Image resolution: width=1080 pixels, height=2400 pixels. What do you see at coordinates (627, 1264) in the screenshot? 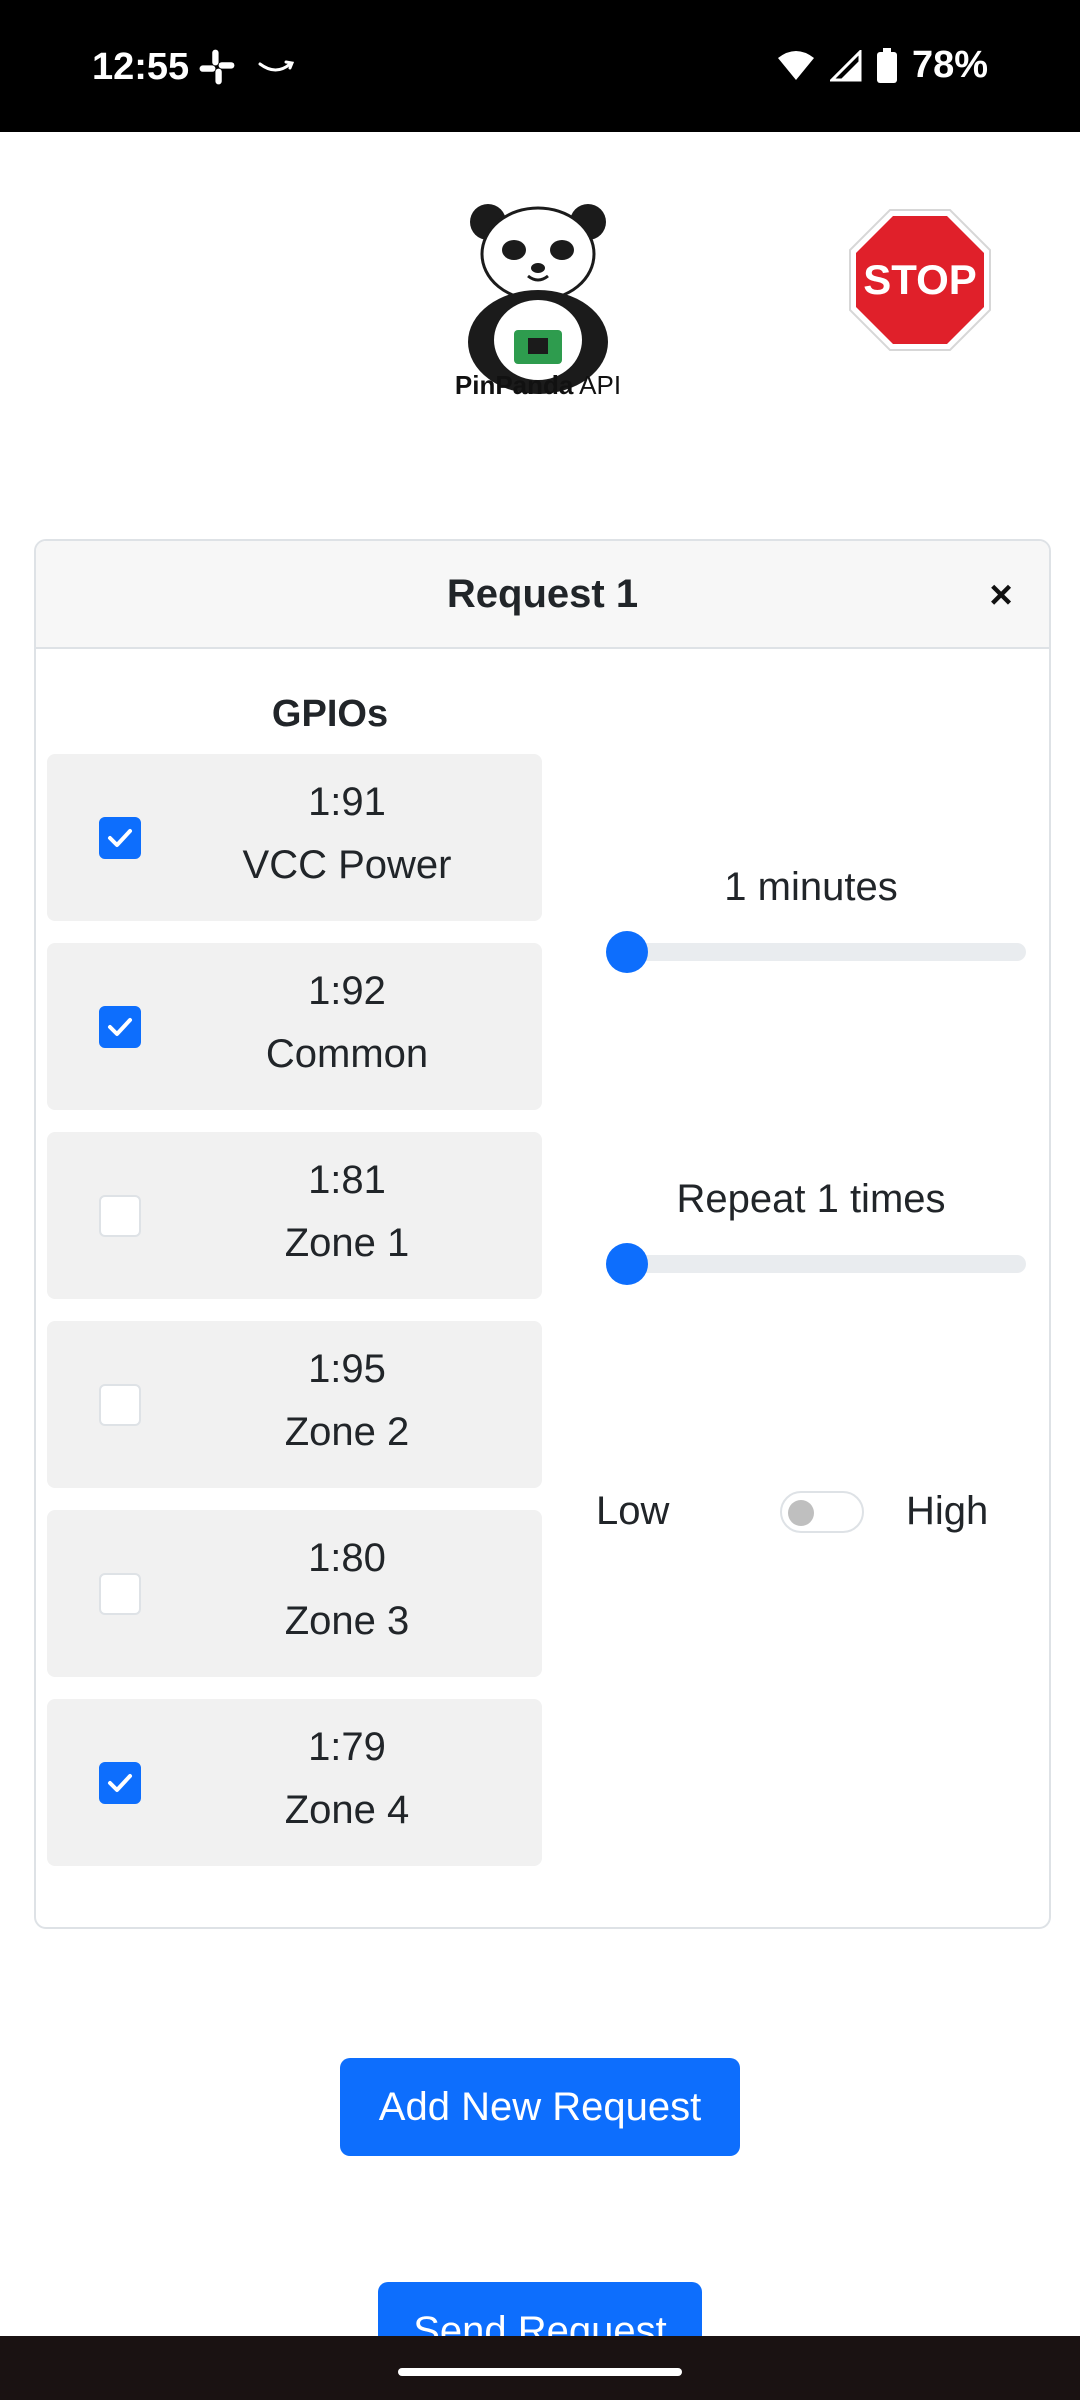
I see `repeat-slider-thumb` at bounding box center [627, 1264].